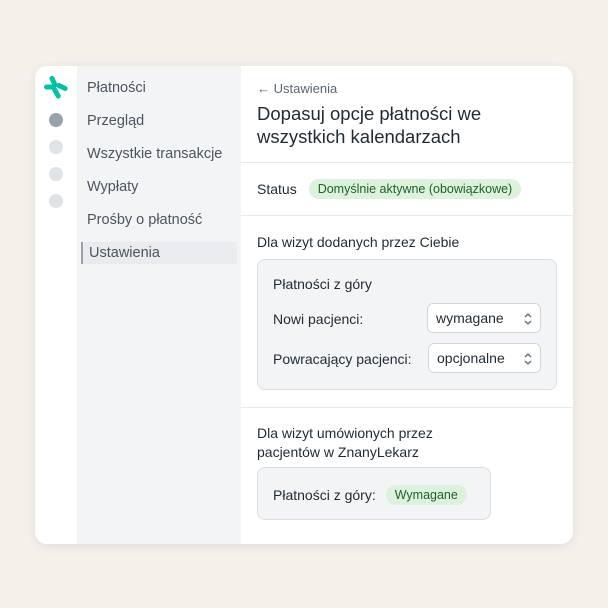  Describe the element at coordinates (159, 94) in the screenshot. I see `sidebar-heading-payments: Płatności` at that location.